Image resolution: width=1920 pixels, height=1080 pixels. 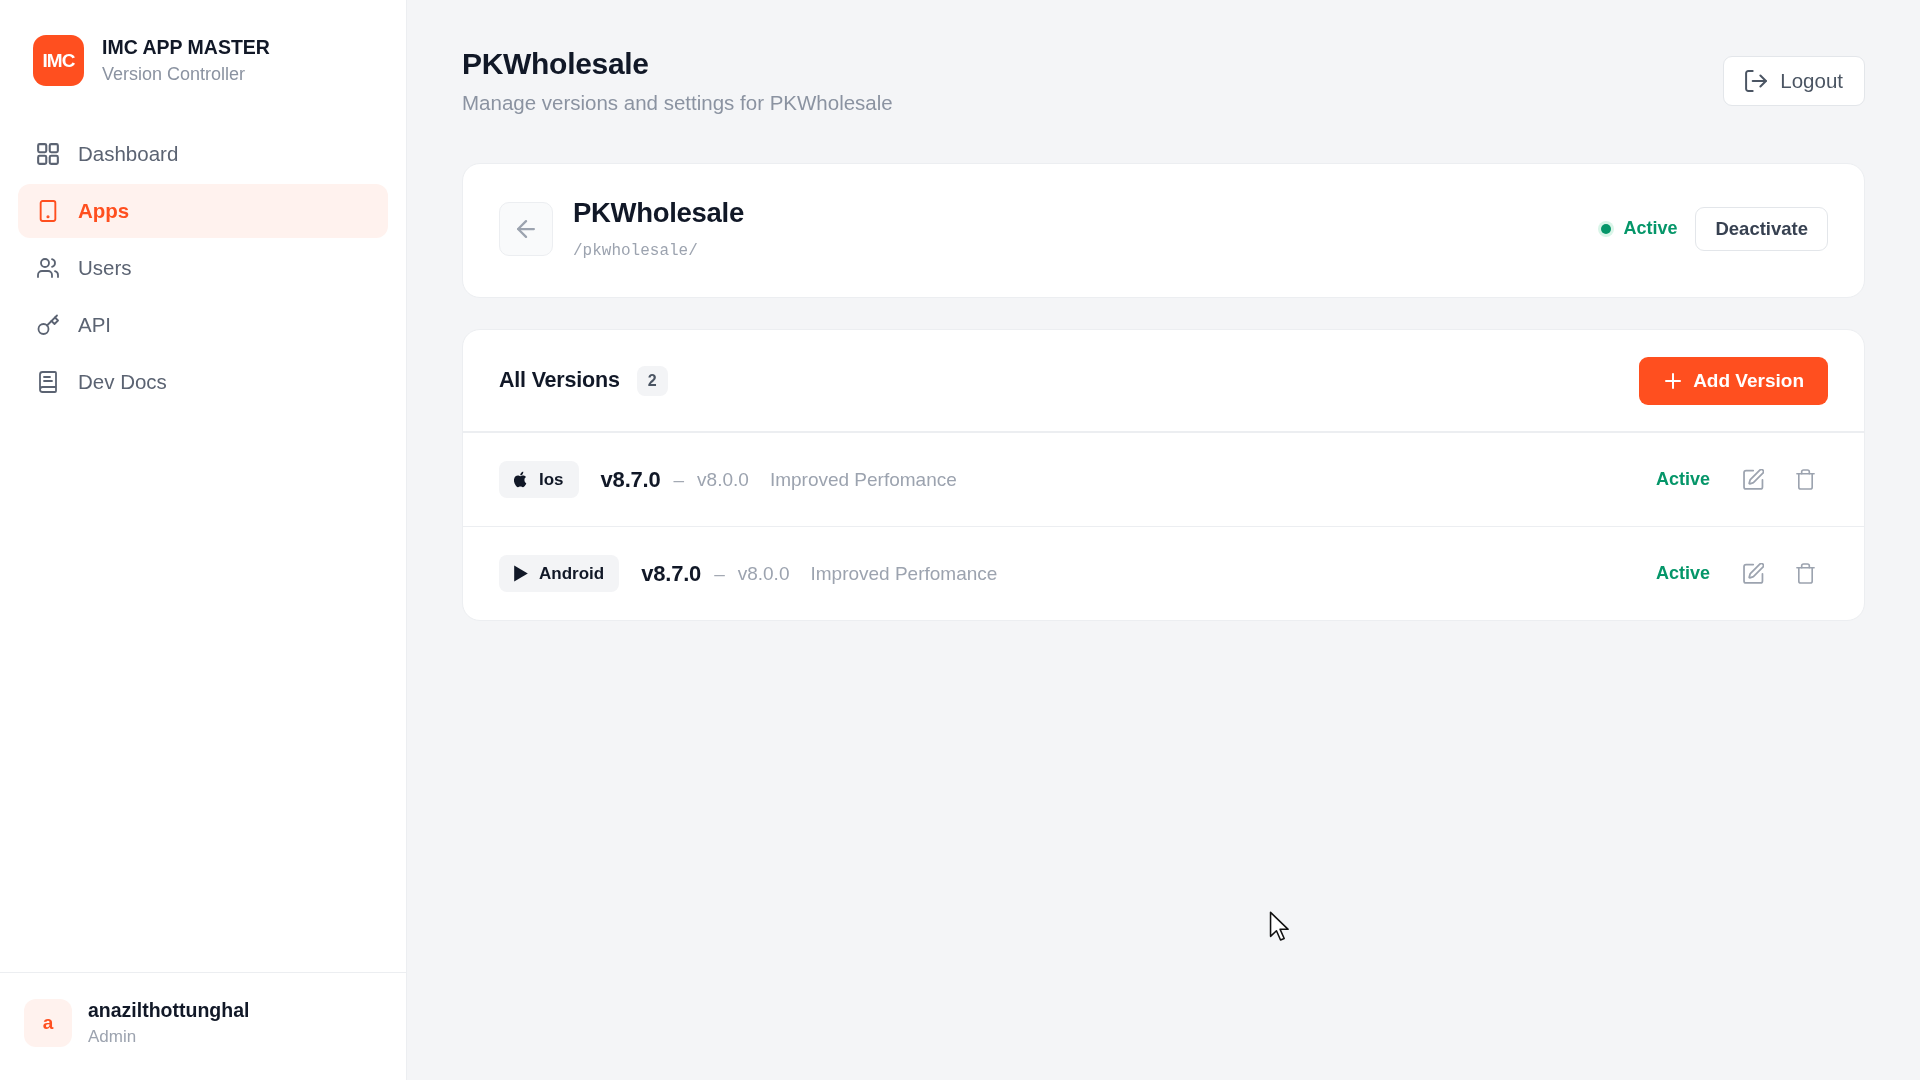 I want to click on back-button, so click(x=526, y=229).